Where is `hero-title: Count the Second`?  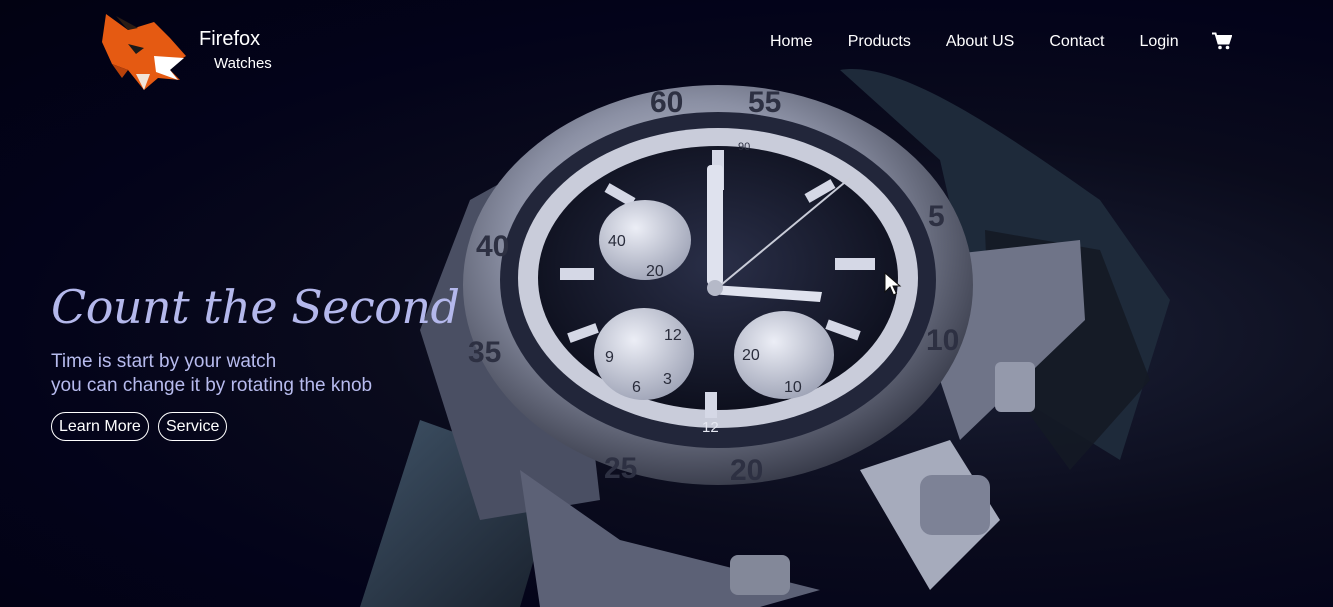 hero-title: Count the Second is located at coordinates (255, 307).